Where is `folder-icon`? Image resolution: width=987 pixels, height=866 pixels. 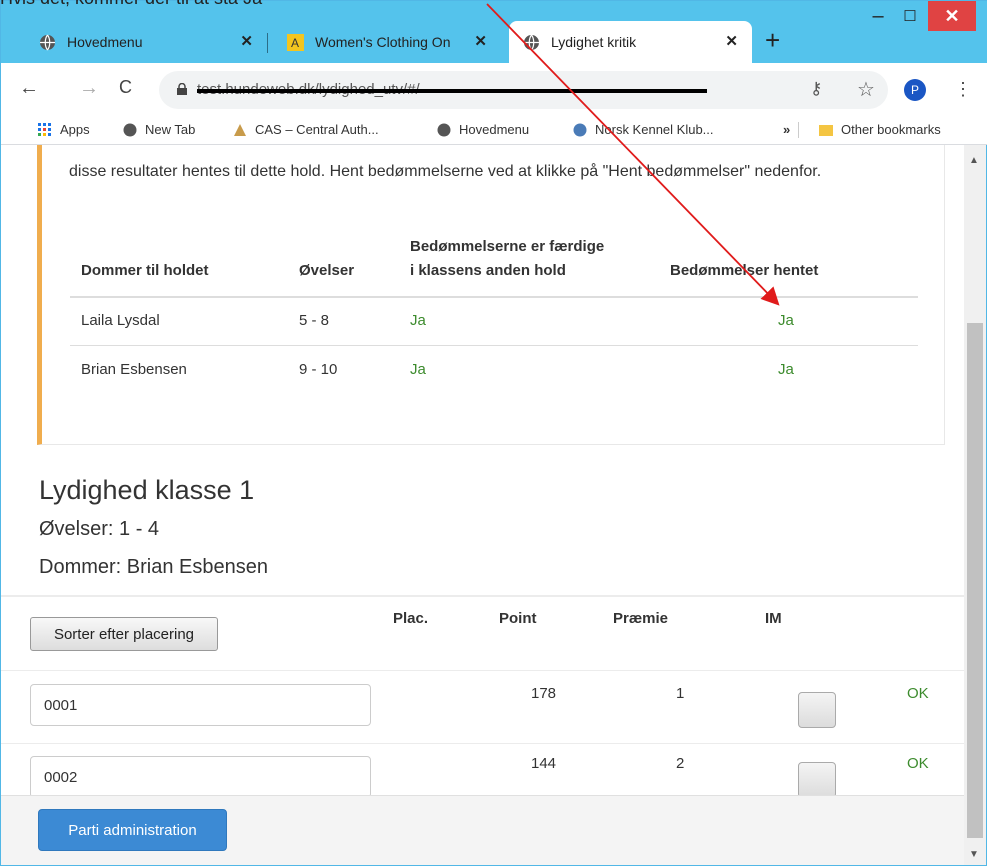
folder-icon is located at coordinates (826, 130).